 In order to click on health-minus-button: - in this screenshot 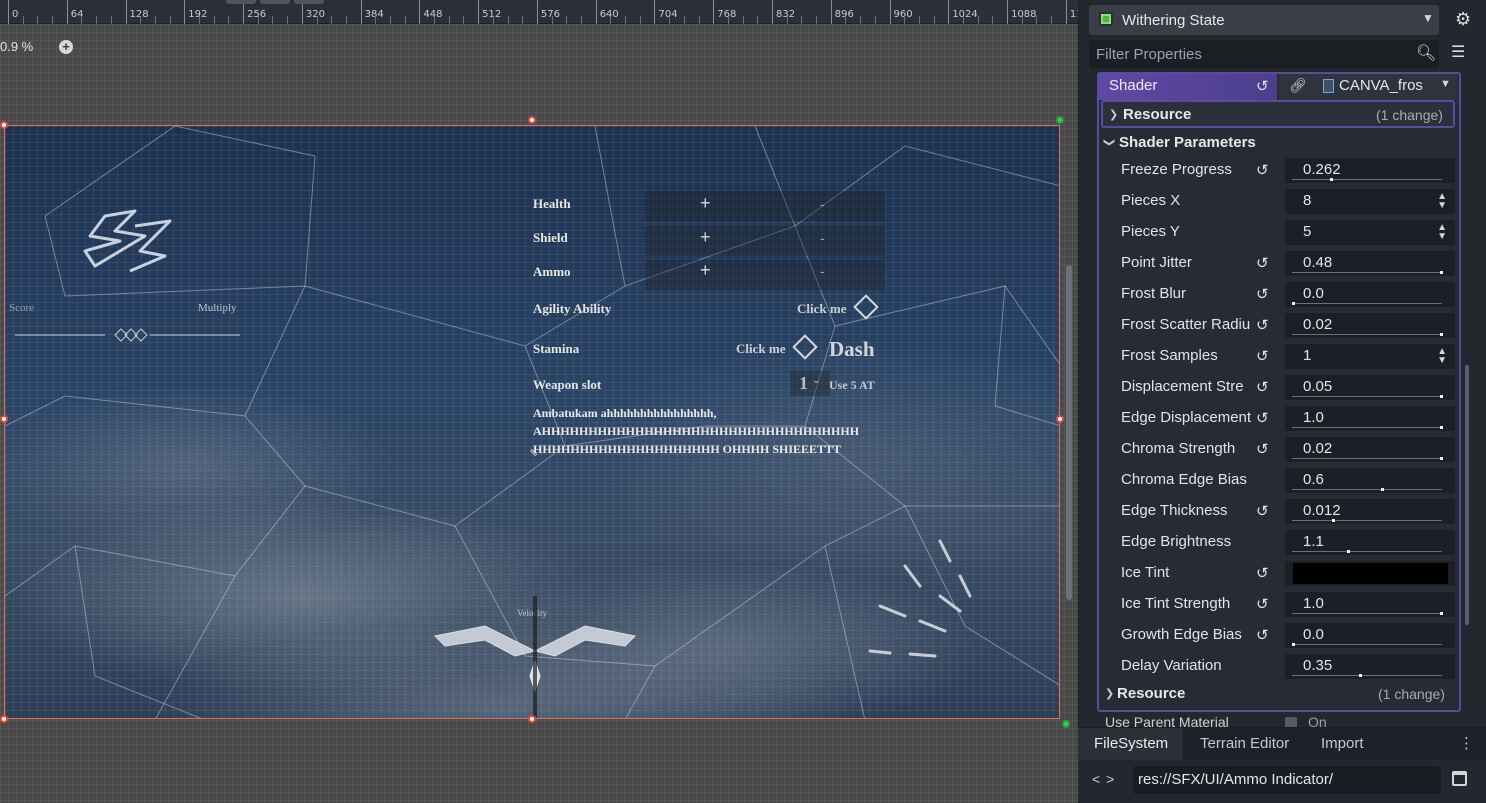, I will do `click(822, 204)`.